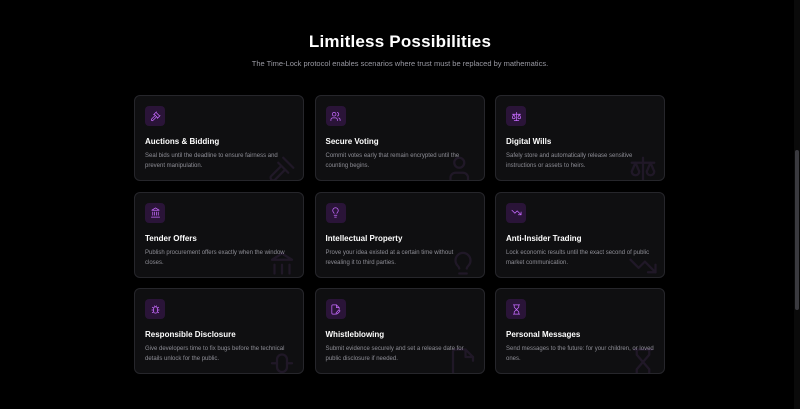 This screenshot has width=800, height=409. I want to click on card-title: Tender Offers, so click(171, 238).